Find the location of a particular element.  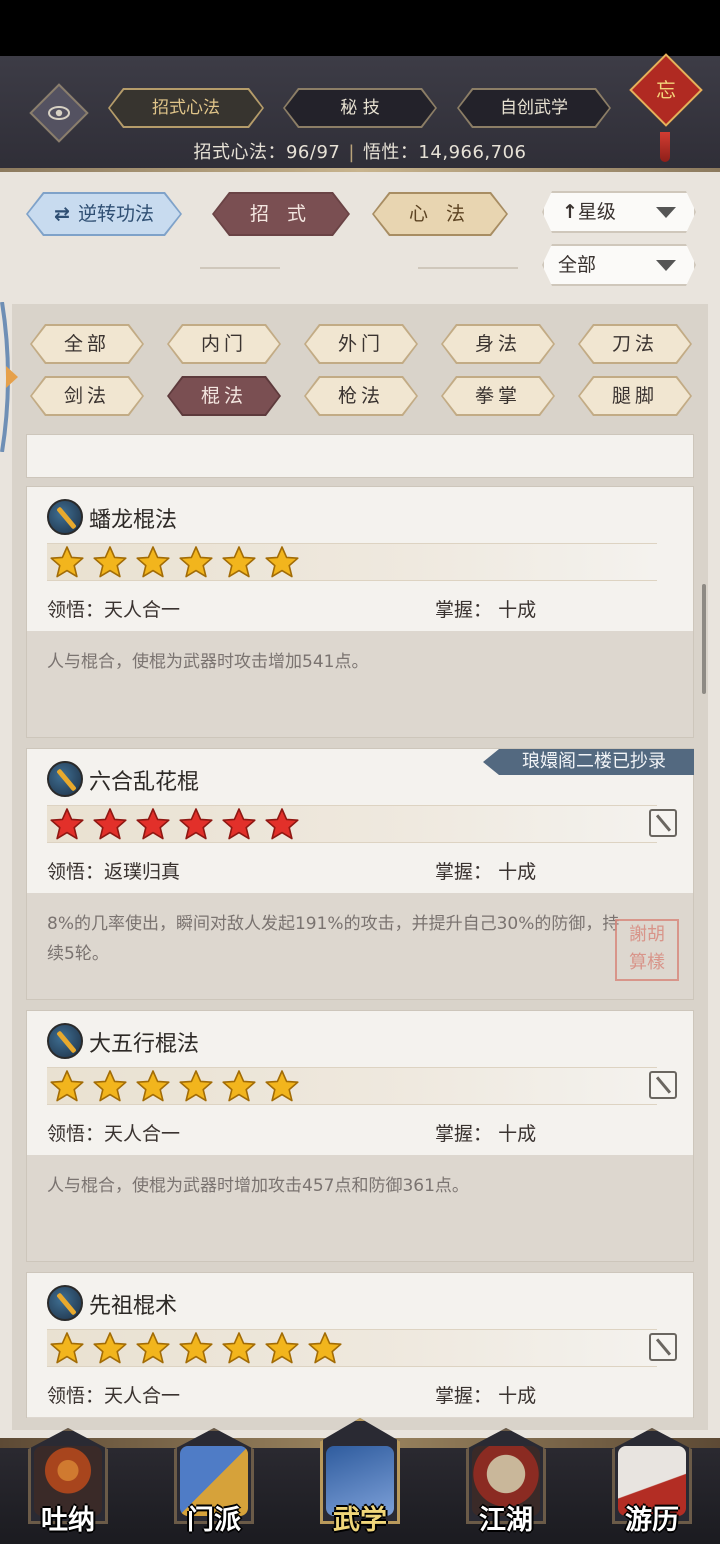

description-box: 8%的几率使出，瞬间对敌人发起191%的攻击，并提升自己30%的防御，持续5轮。 is located at coordinates (360, 946).